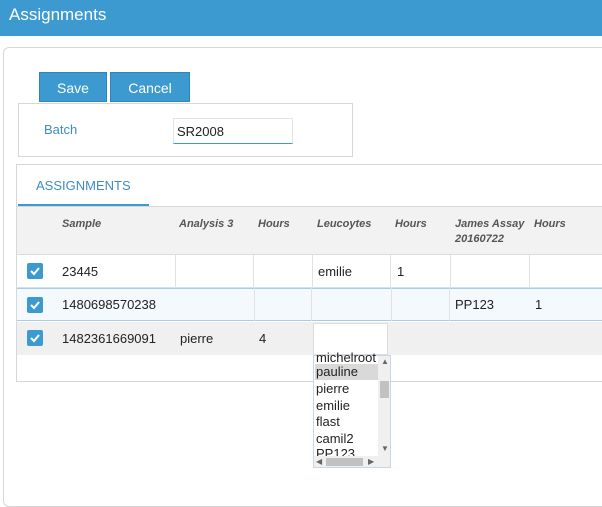 This screenshot has height=507, width=602. What do you see at coordinates (490, 224) in the screenshot?
I see `header-james-assay-line1: James Assay` at bounding box center [490, 224].